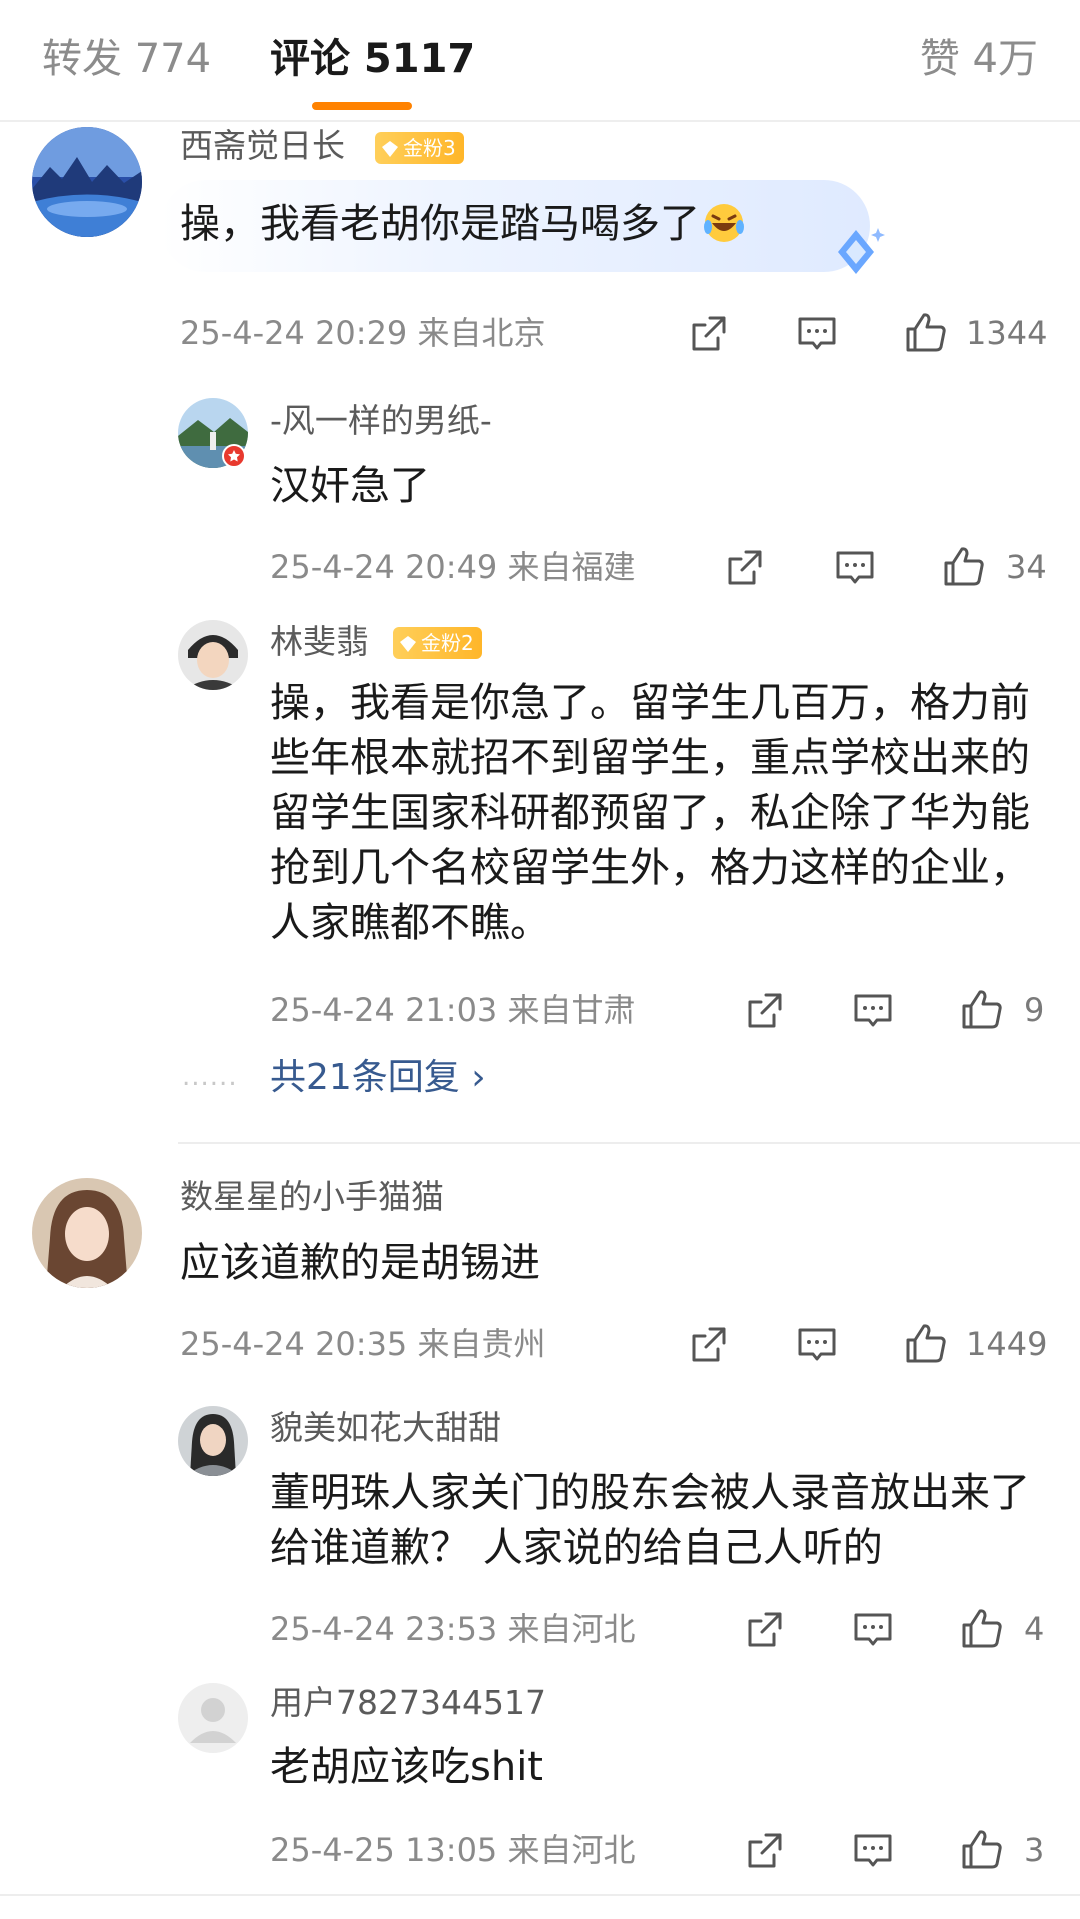 The height and width of the screenshot is (1919, 1080). Describe the element at coordinates (429, 148) in the screenshot. I see `fan-badge-label: 金粉3` at that location.